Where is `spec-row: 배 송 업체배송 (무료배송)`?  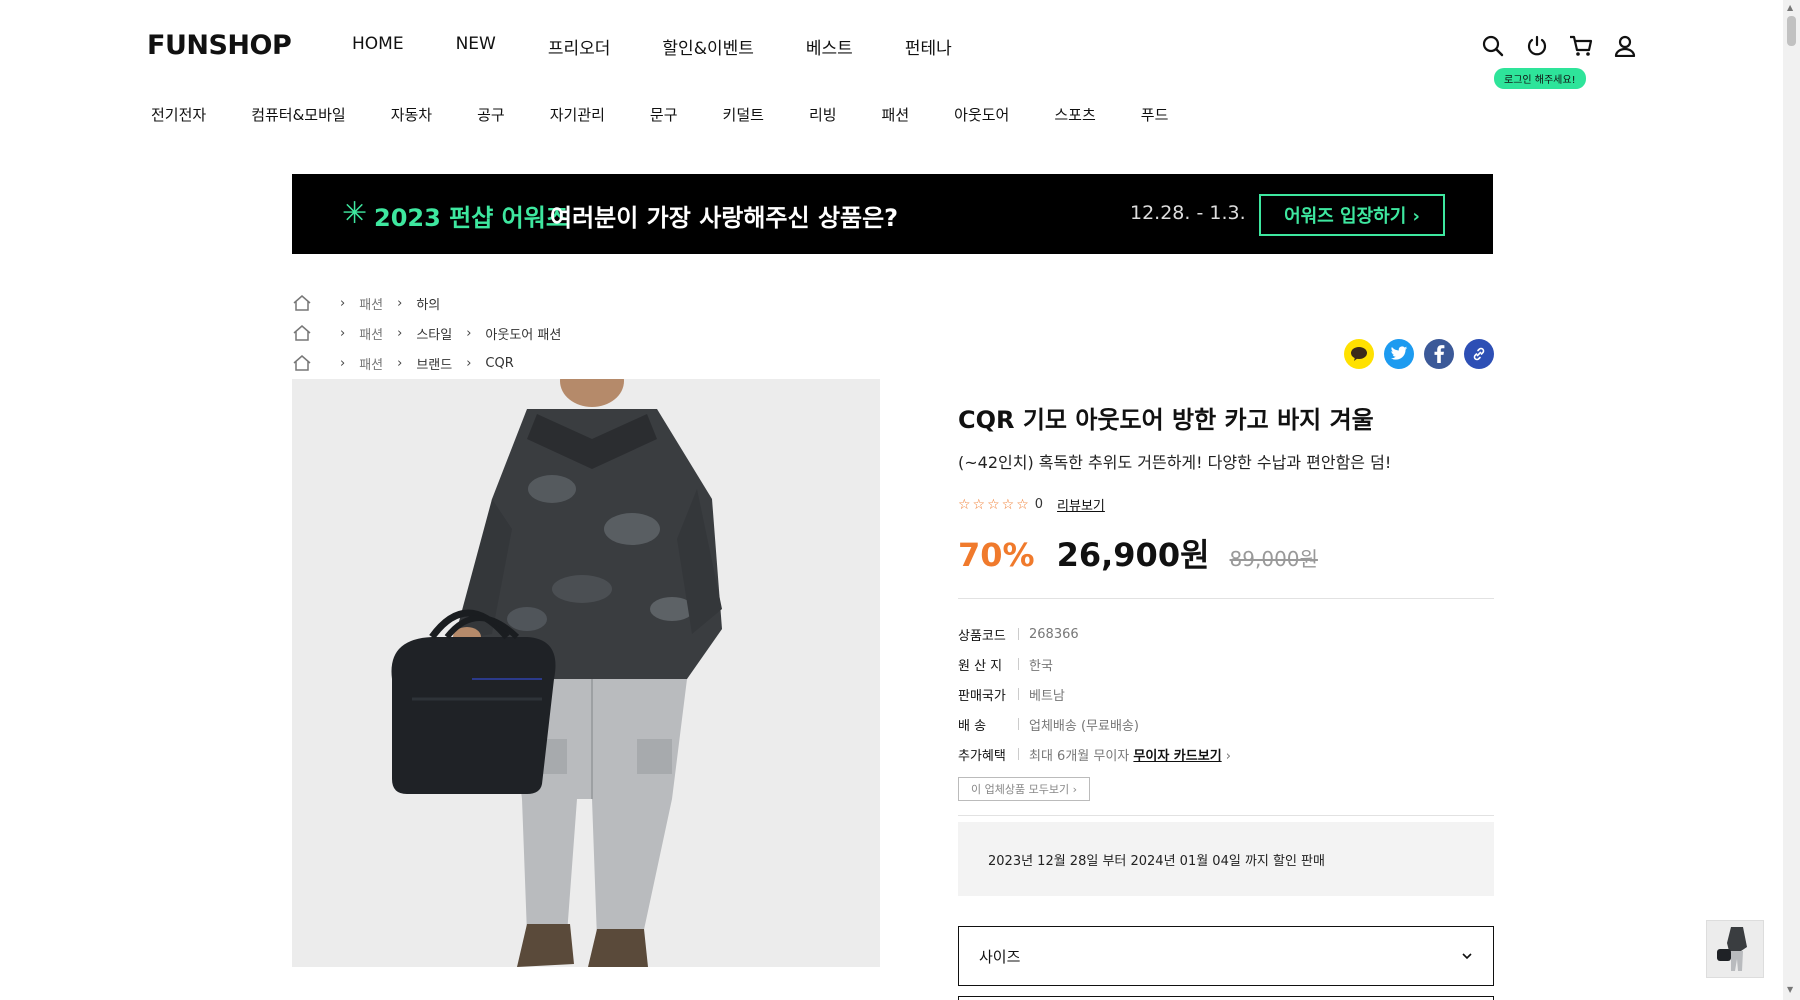
spec-row: 배 송 업체배송 (무료배송) is located at coordinates (1226, 724).